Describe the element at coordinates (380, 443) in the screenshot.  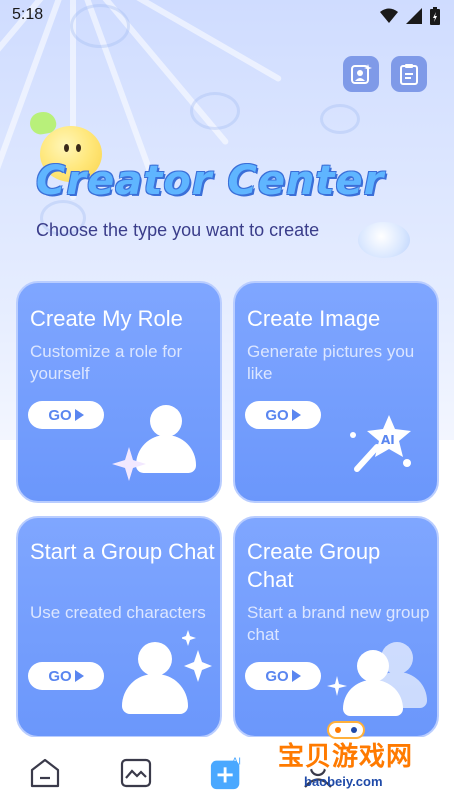
I see `ai-wand-icon: AI` at that location.